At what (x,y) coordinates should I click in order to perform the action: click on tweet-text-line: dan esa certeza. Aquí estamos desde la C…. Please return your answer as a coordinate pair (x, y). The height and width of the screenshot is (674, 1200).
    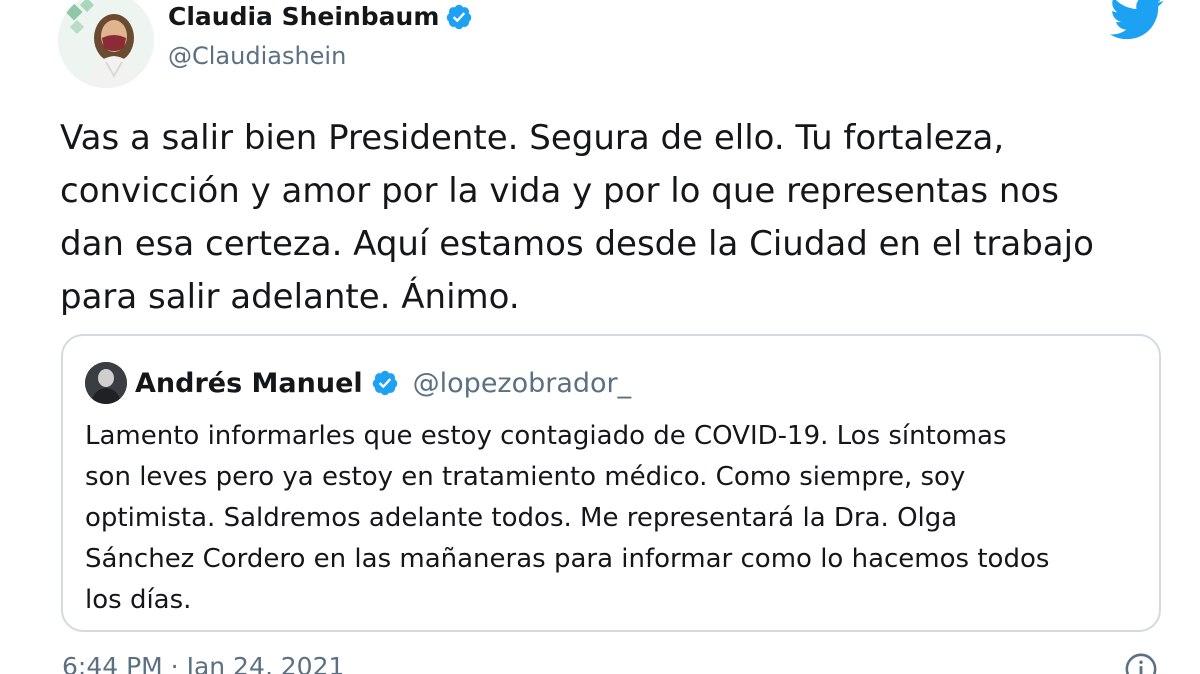
    Looking at the image, I should click on (577, 244).